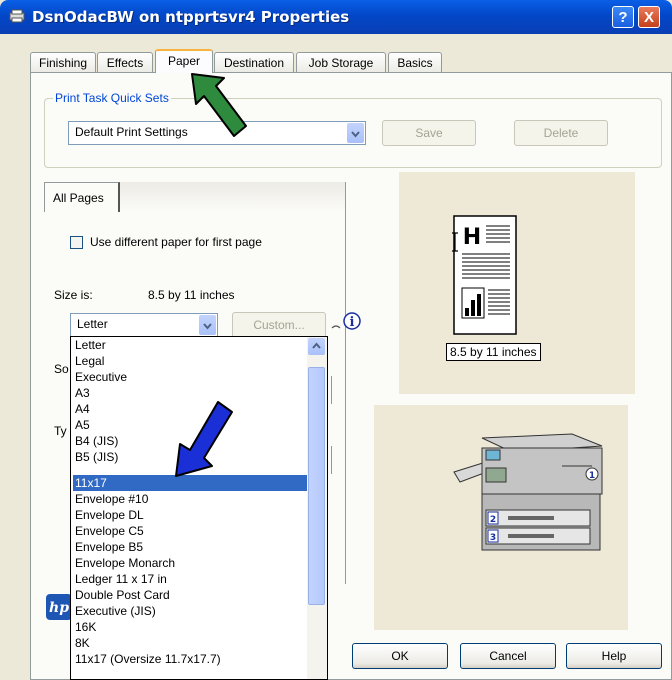  What do you see at coordinates (415, 62) in the screenshot?
I see `tab-basics: Basics` at bounding box center [415, 62].